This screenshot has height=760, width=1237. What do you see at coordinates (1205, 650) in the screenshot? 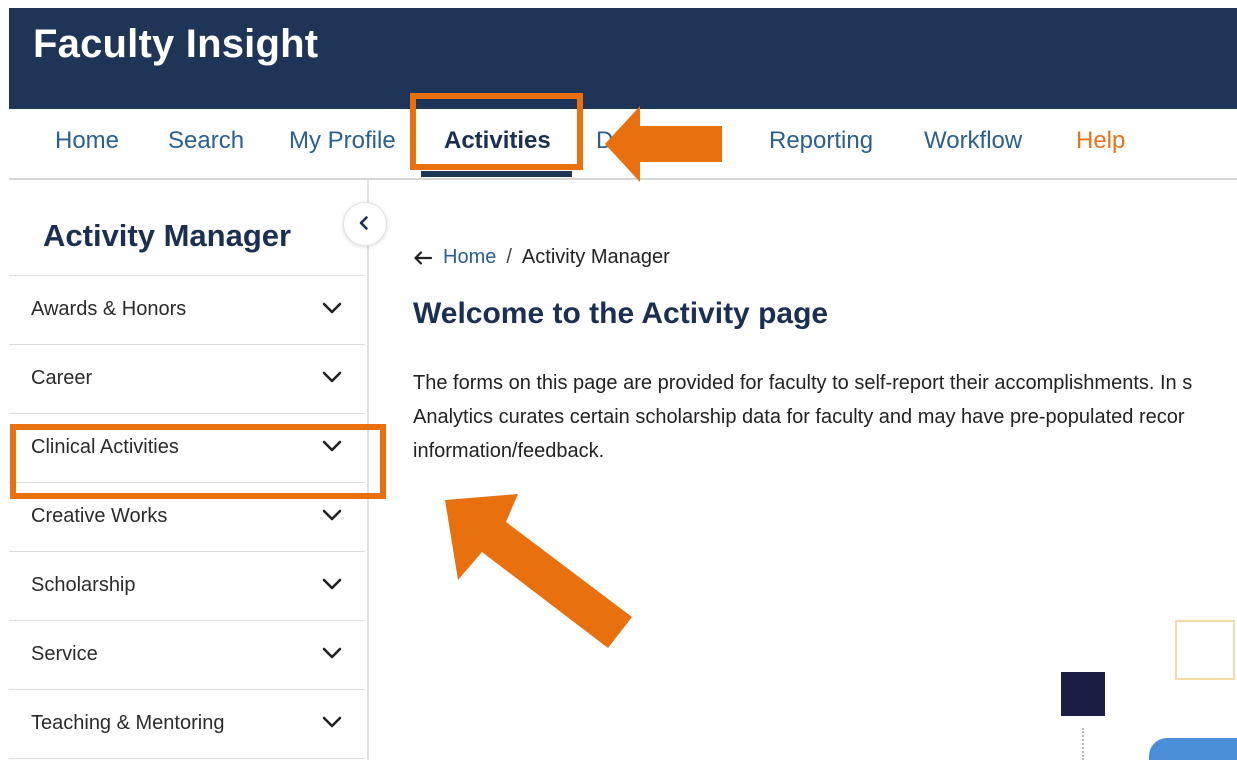
I see `decorative-outline-square` at bounding box center [1205, 650].